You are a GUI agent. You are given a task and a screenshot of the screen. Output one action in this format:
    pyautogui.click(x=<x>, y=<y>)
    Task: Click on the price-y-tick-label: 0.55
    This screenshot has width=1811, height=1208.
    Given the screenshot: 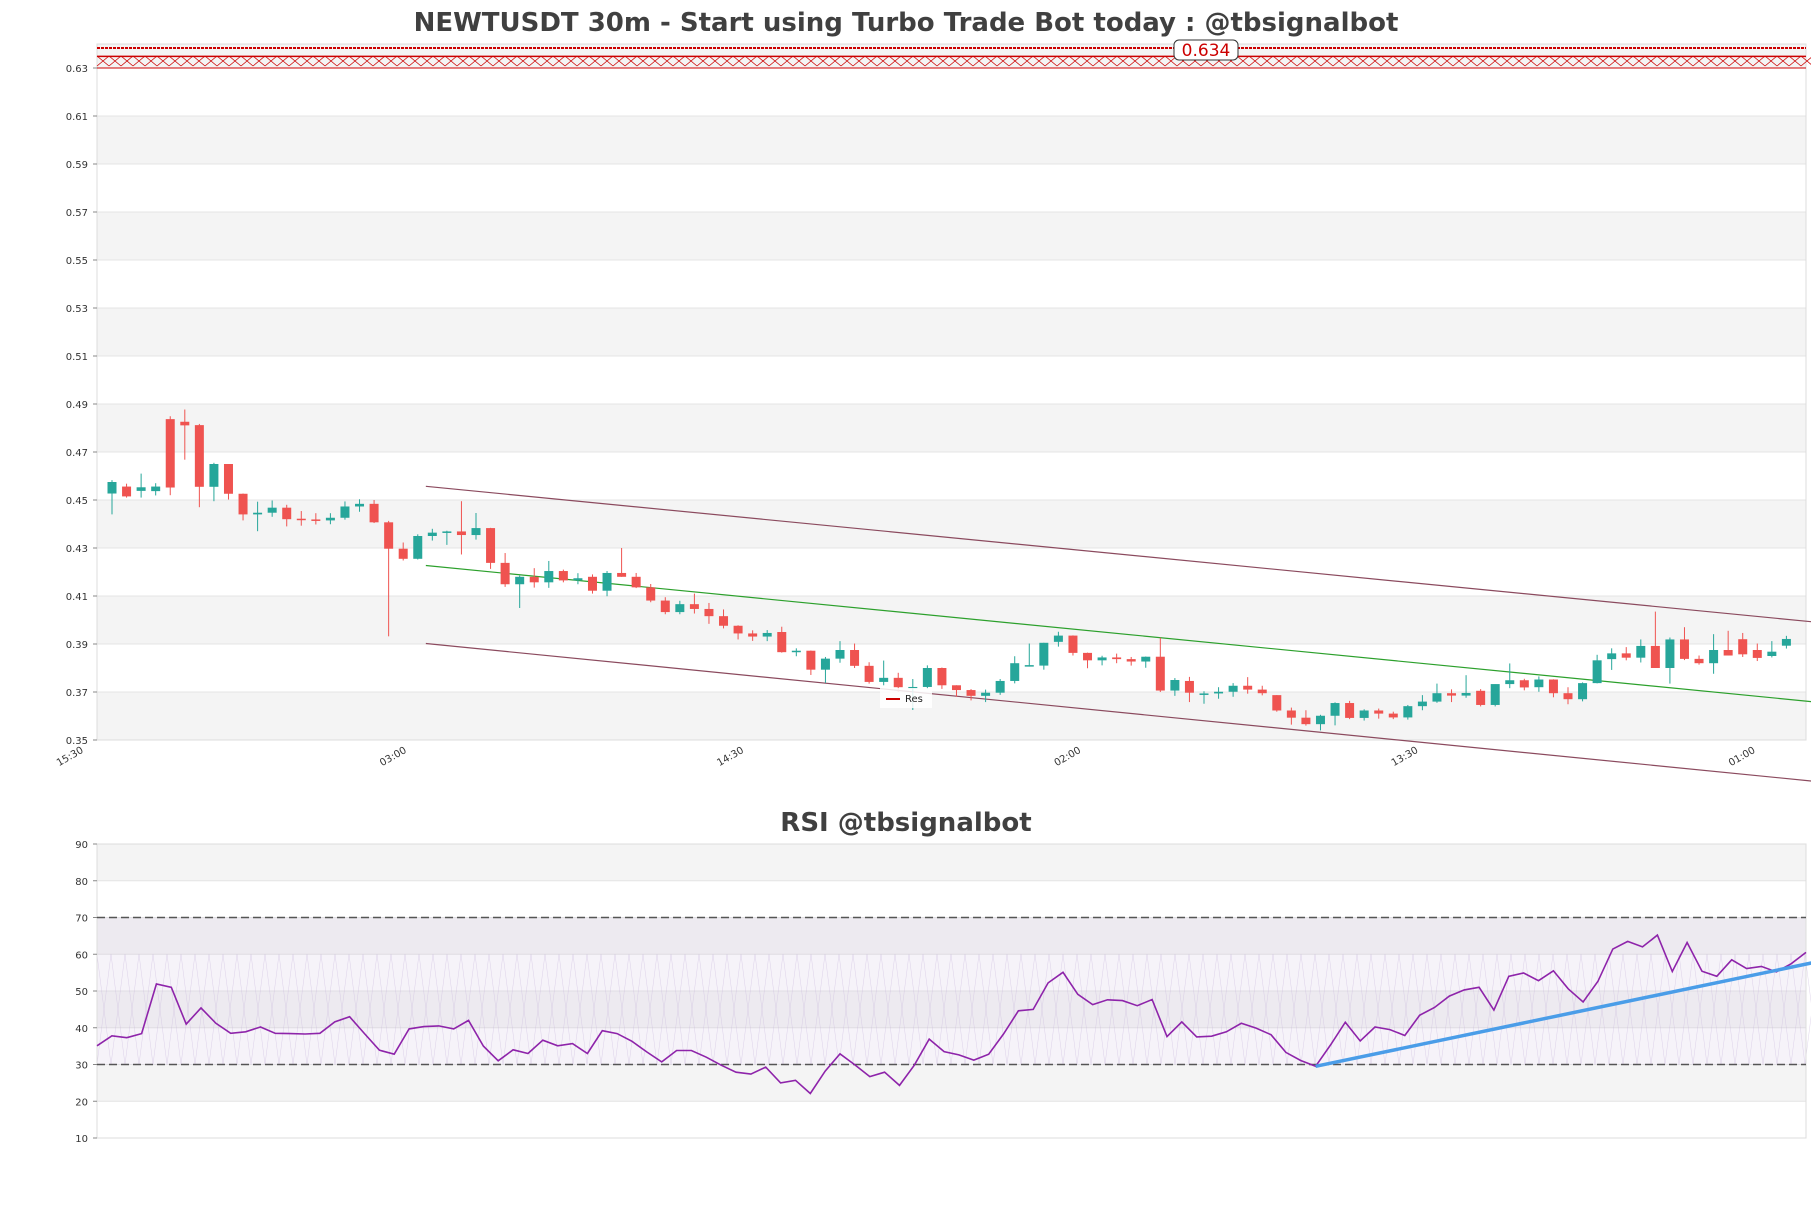 What is the action you would take?
    pyautogui.click(x=77, y=261)
    